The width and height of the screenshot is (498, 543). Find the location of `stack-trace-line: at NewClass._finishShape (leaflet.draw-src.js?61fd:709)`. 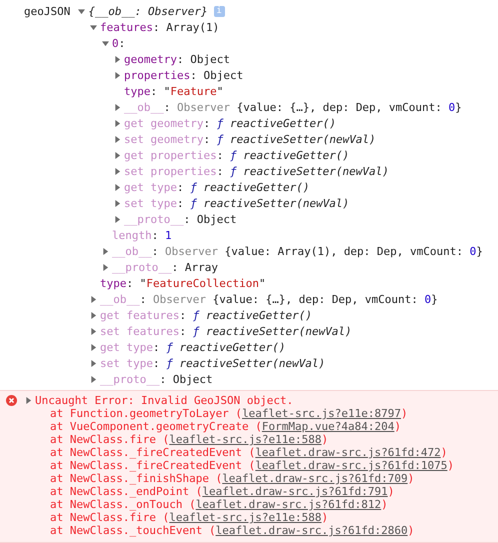

stack-trace-line: at NewClass._finishShape (leaflet.draw-src.js?61fd:709) is located at coordinates (232, 478).